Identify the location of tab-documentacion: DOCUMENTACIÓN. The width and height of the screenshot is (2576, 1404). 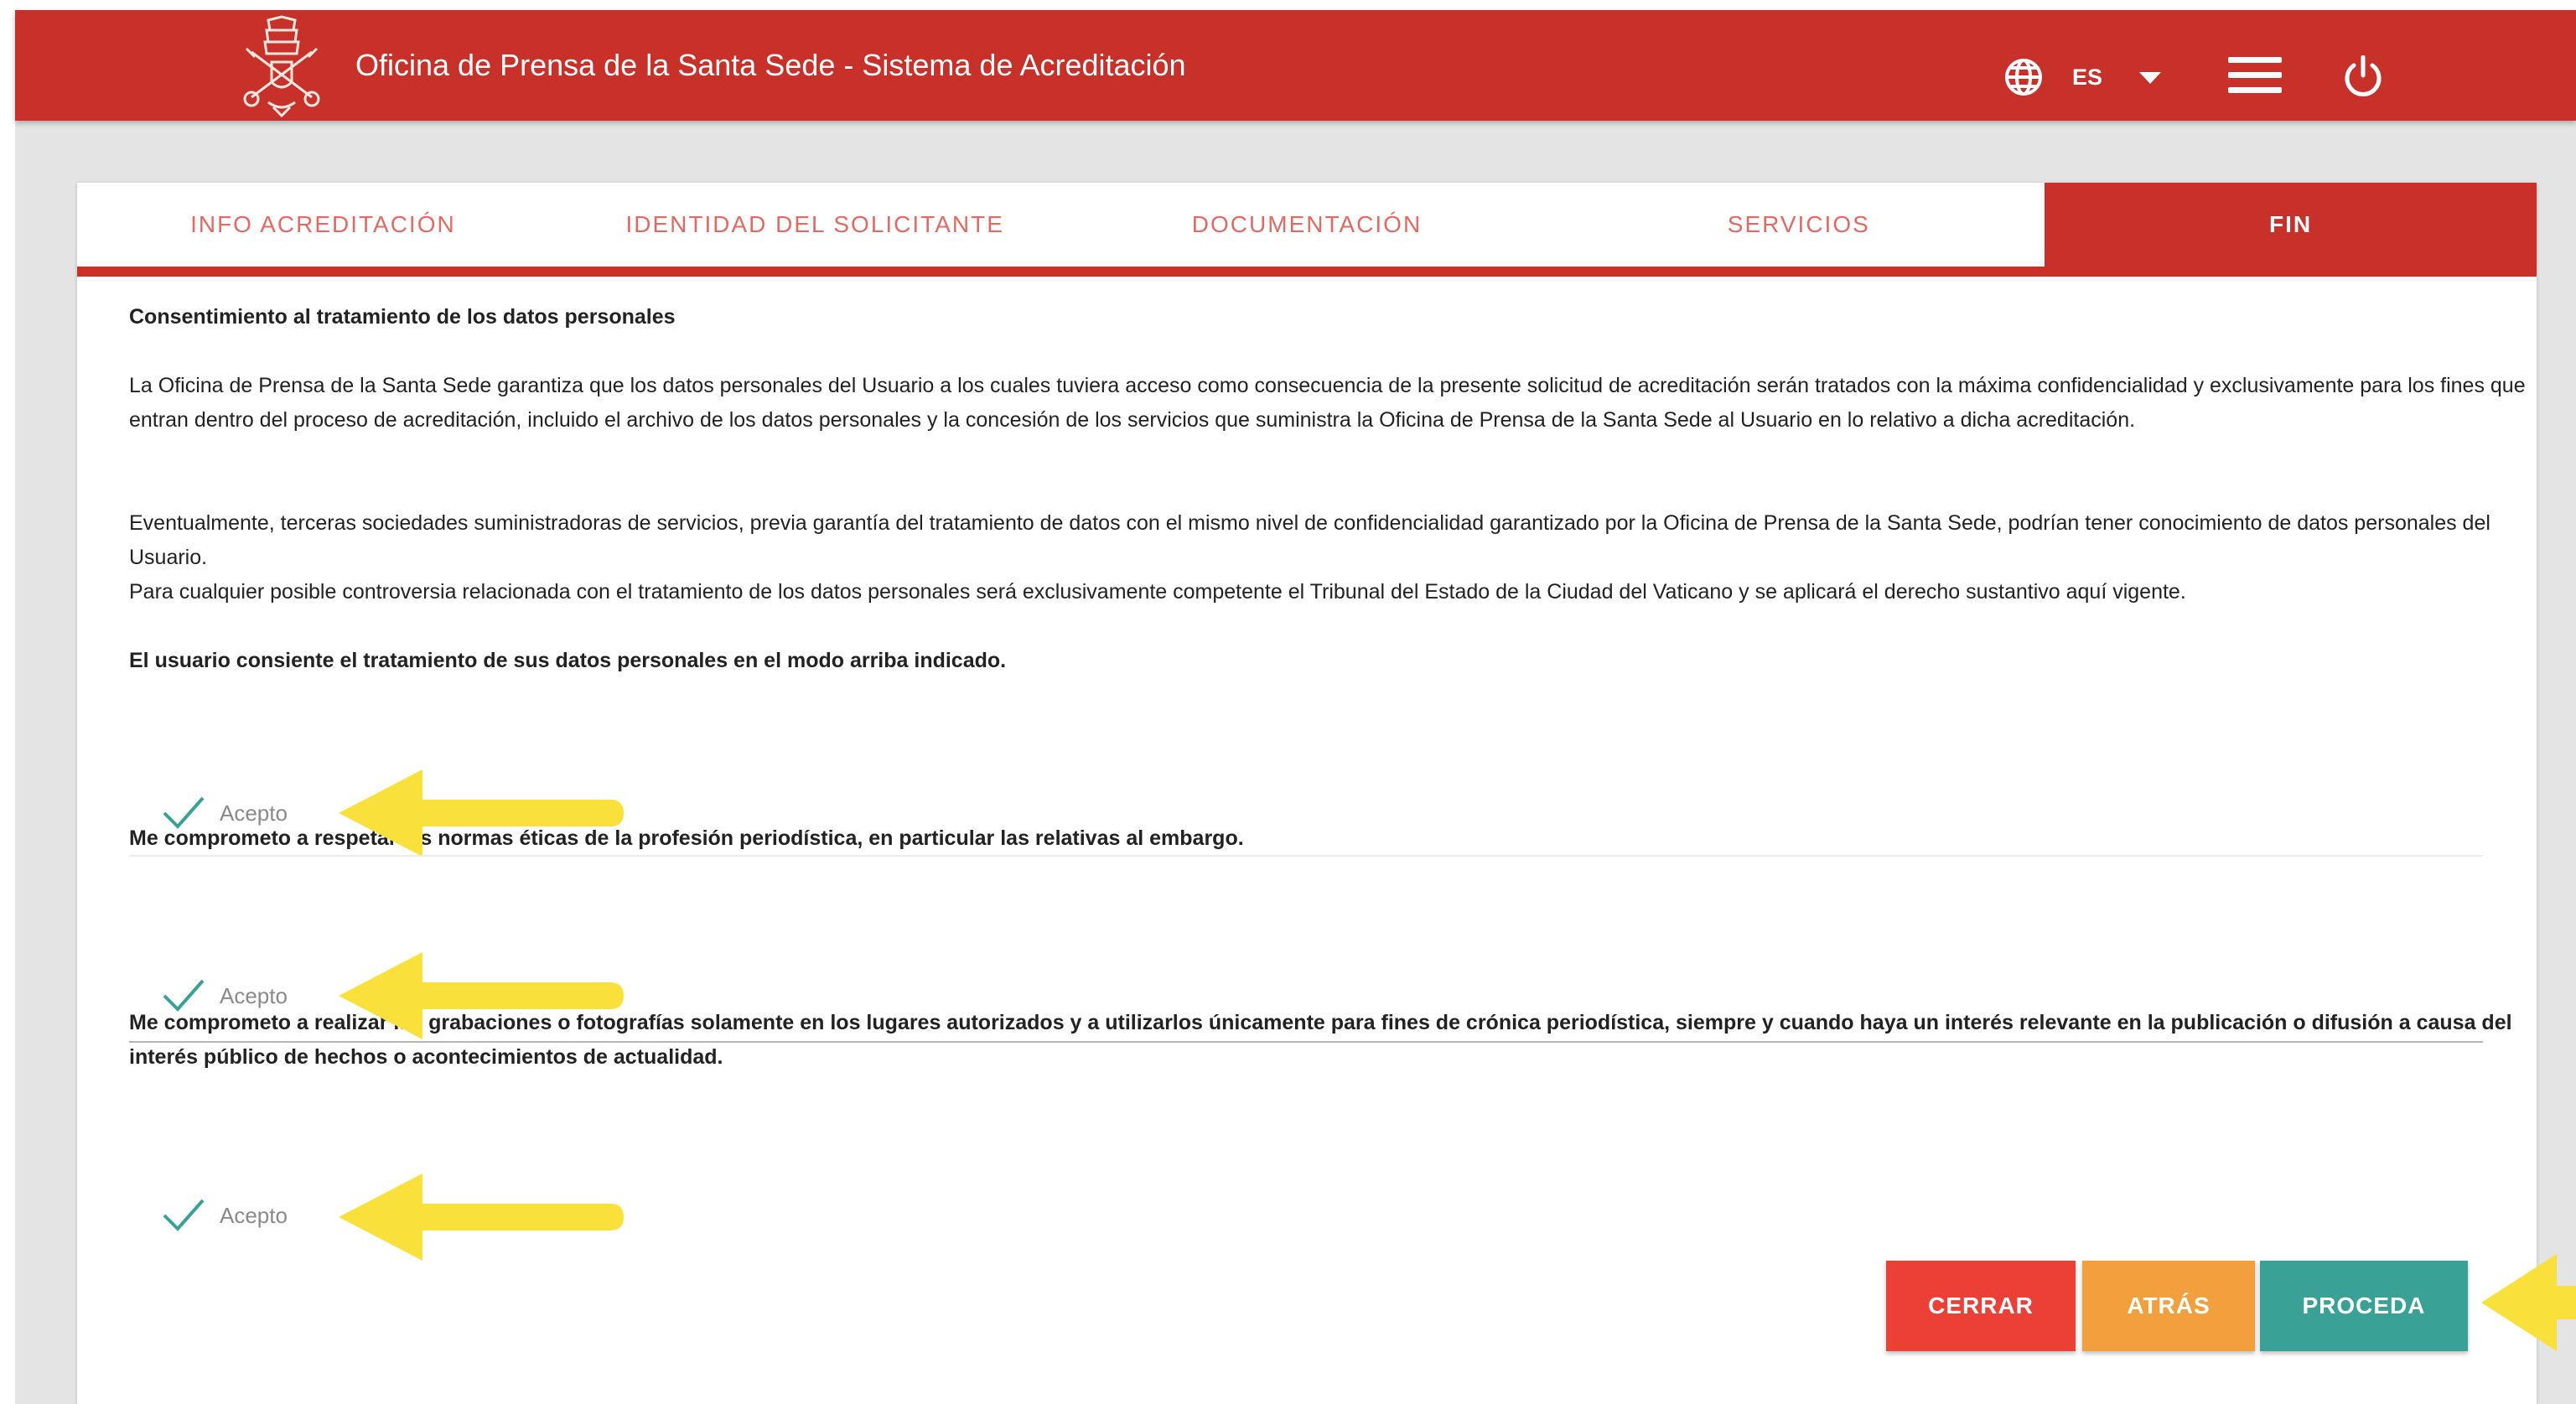
(1307, 225).